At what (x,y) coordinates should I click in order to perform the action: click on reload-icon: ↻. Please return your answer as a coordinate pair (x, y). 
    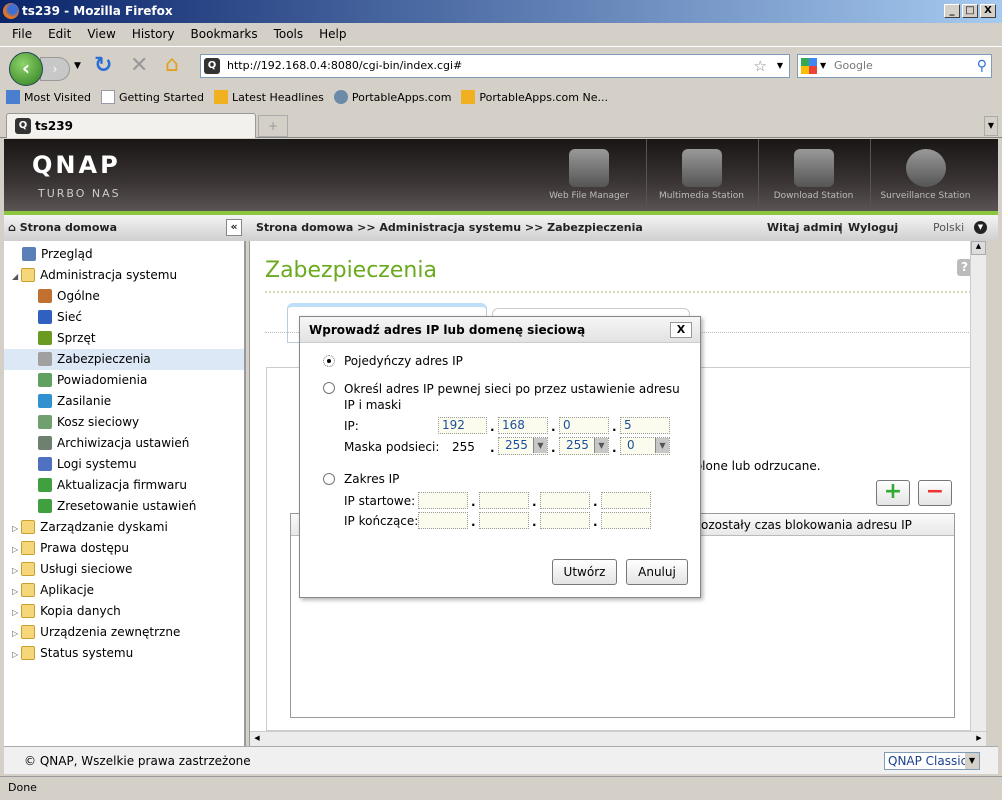
    Looking at the image, I should click on (103, 65).